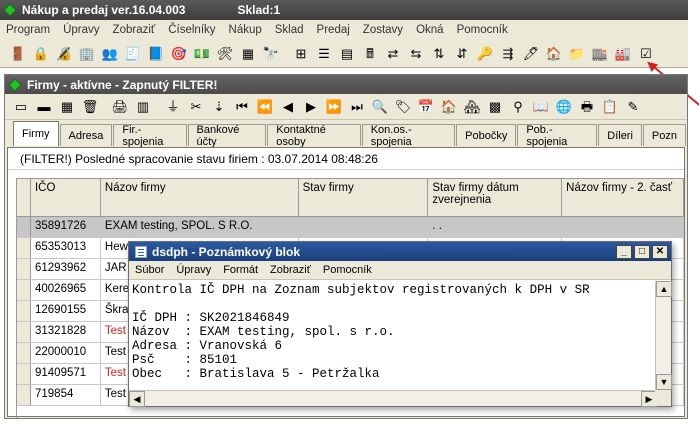  What do you see at coordinates (357, 107) in the screenshot?
I see `last-record-icon: ⏭` at bounding box center [357, 107].